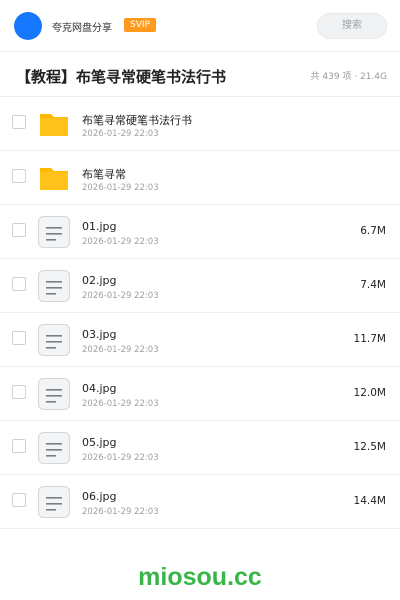 Image resolution: width=400 pixels, height=600 pixels. Describe the element at coordinates (369, 447) in the screenshot. I see `item-size: 12.5M` at that location.